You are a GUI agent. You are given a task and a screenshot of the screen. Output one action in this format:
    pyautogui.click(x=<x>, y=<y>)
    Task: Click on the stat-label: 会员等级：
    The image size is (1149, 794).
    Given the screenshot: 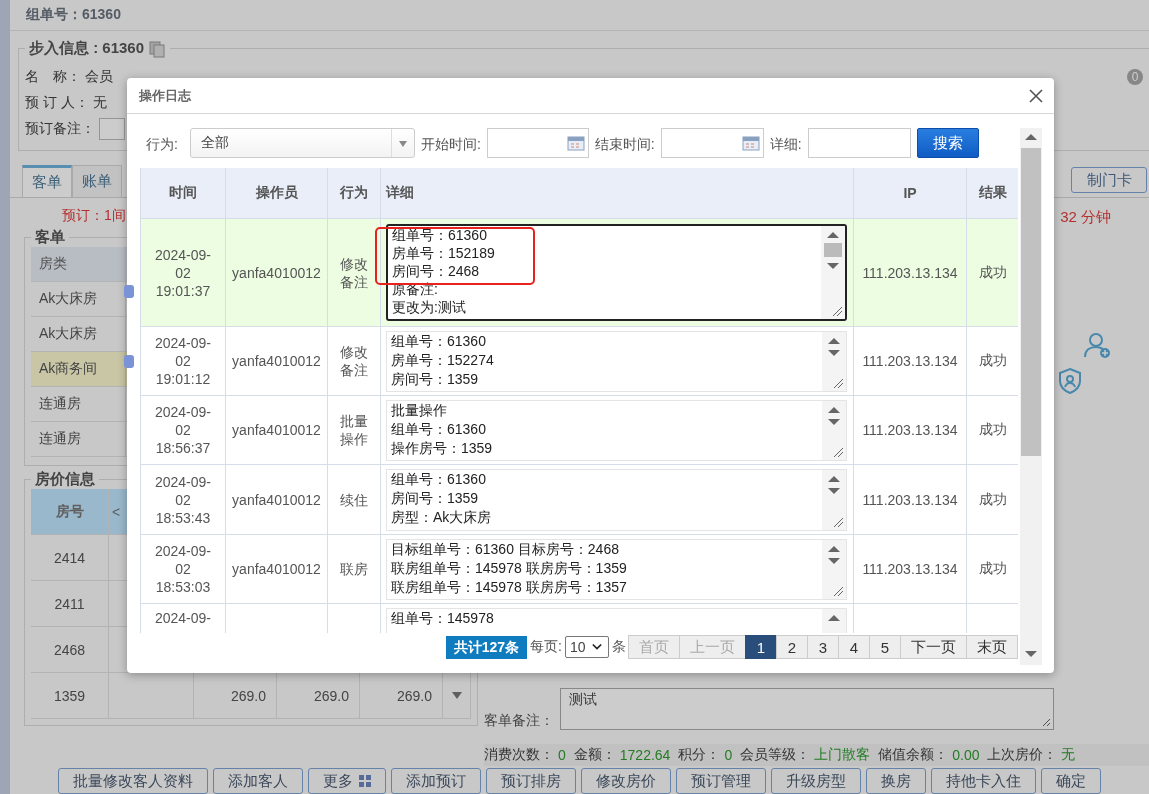 What is the action you would take?
    pyautogui.click(x=775, y=755)
    